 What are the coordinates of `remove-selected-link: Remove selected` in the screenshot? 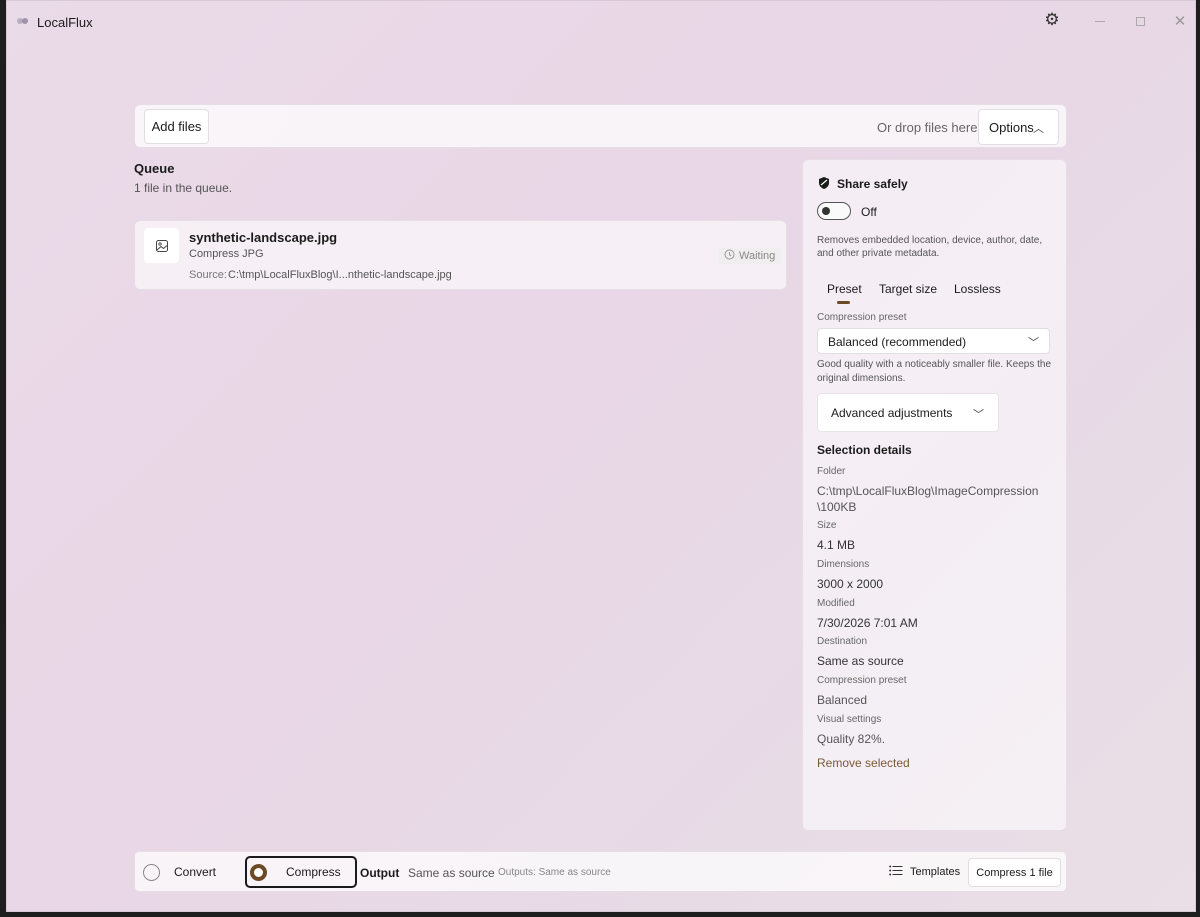 It's located at (863, 763).